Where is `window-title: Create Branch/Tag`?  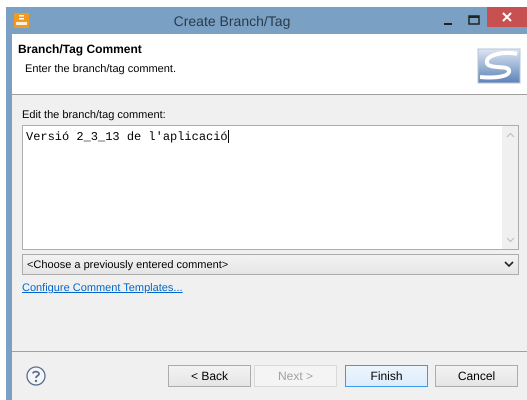
window-title: Create Branch/Tag is located at coordinates (232, 20).